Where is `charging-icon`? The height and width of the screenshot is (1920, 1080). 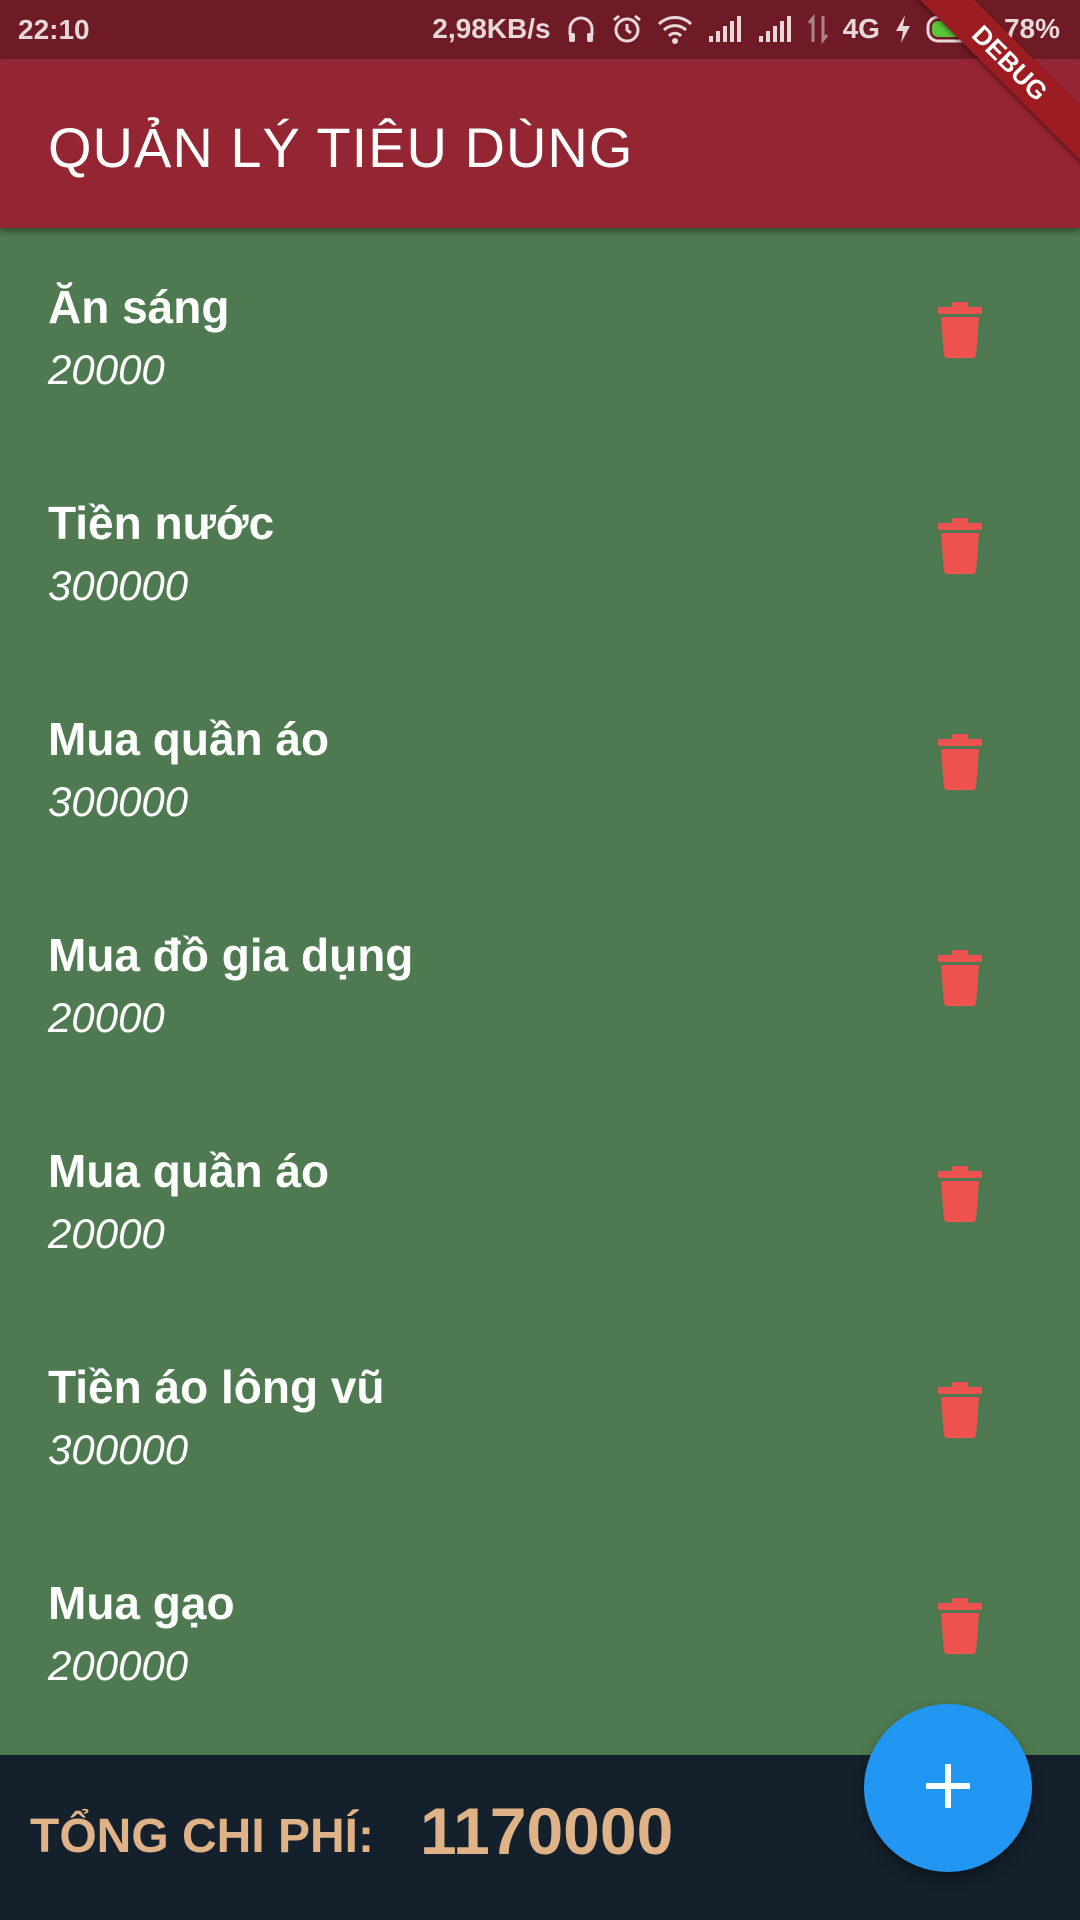
charging-icon is located at coordinates (903, 29).